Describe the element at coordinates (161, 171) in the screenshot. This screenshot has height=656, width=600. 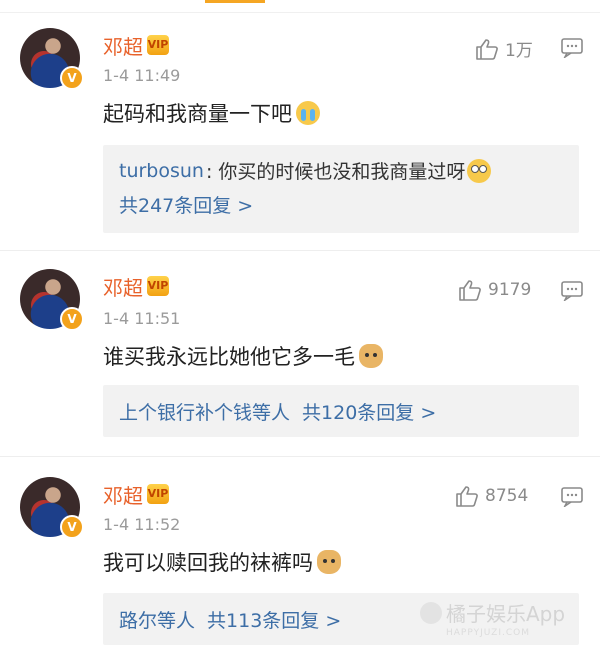
I see `reply-username: turbosun` at that location.